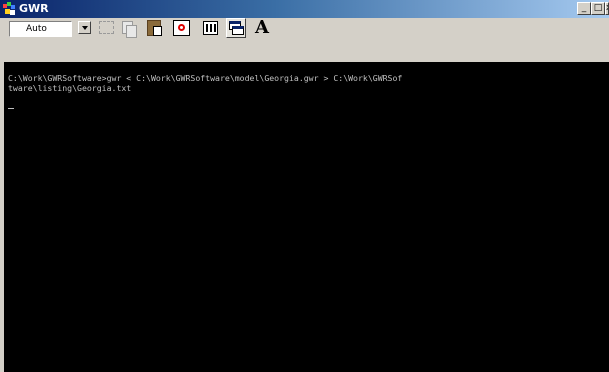 This screenshot has height=372, width=609. Describe the element at coordinates (70, 88) in the screenshot. I see `console-line: tware\listing\Georgia.txt` at that location.